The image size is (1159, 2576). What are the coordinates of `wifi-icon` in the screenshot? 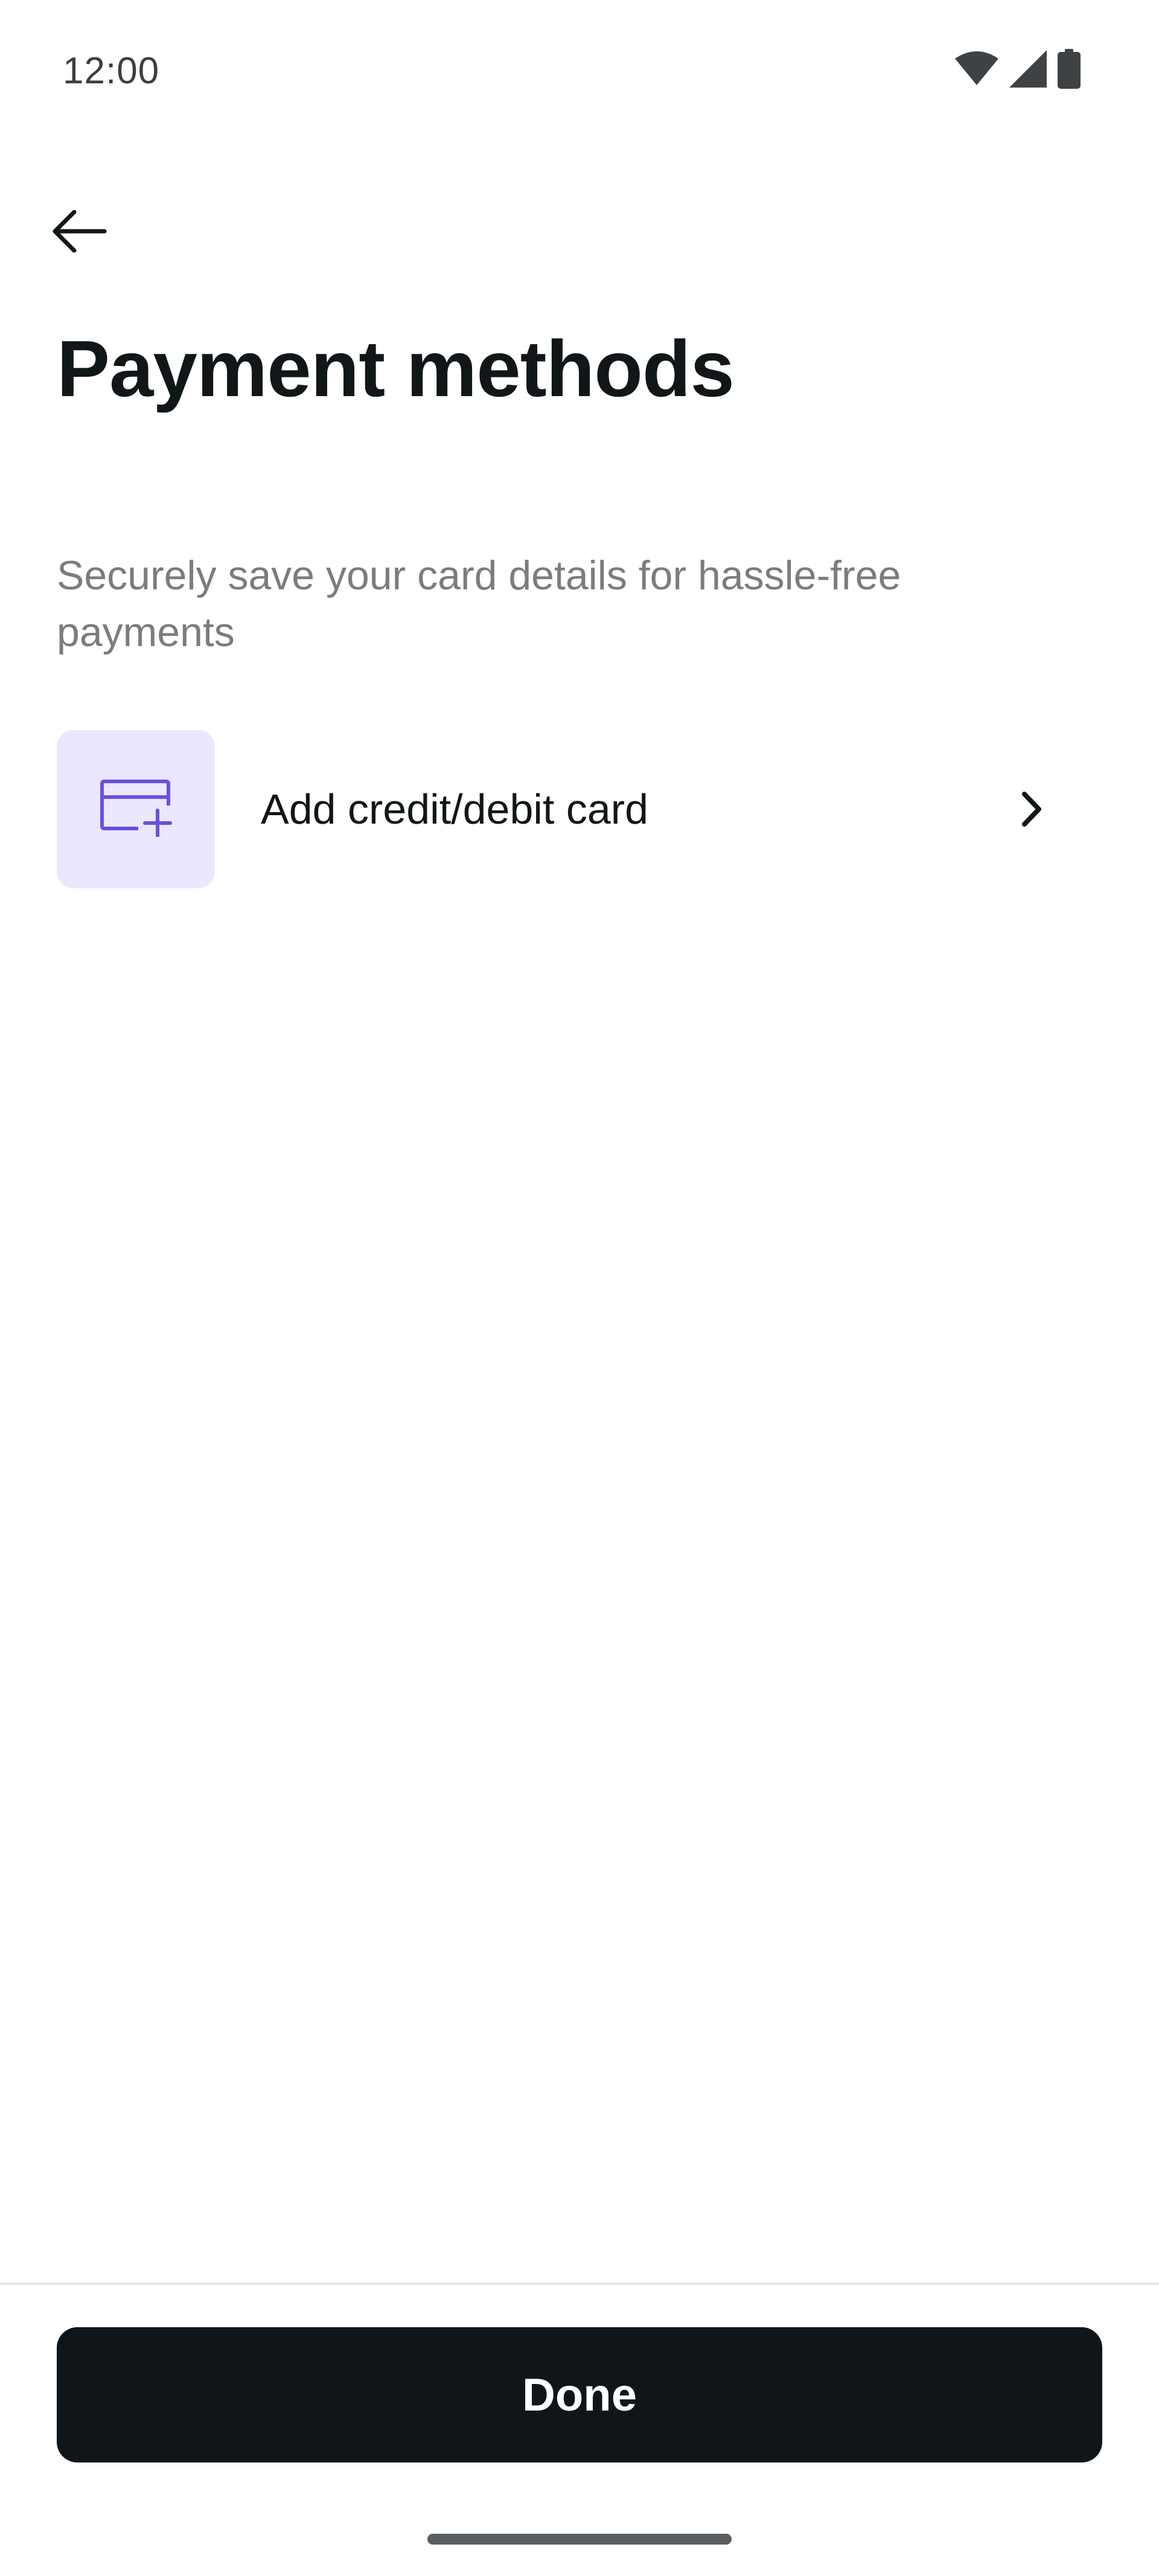 It's located at (976, 70).